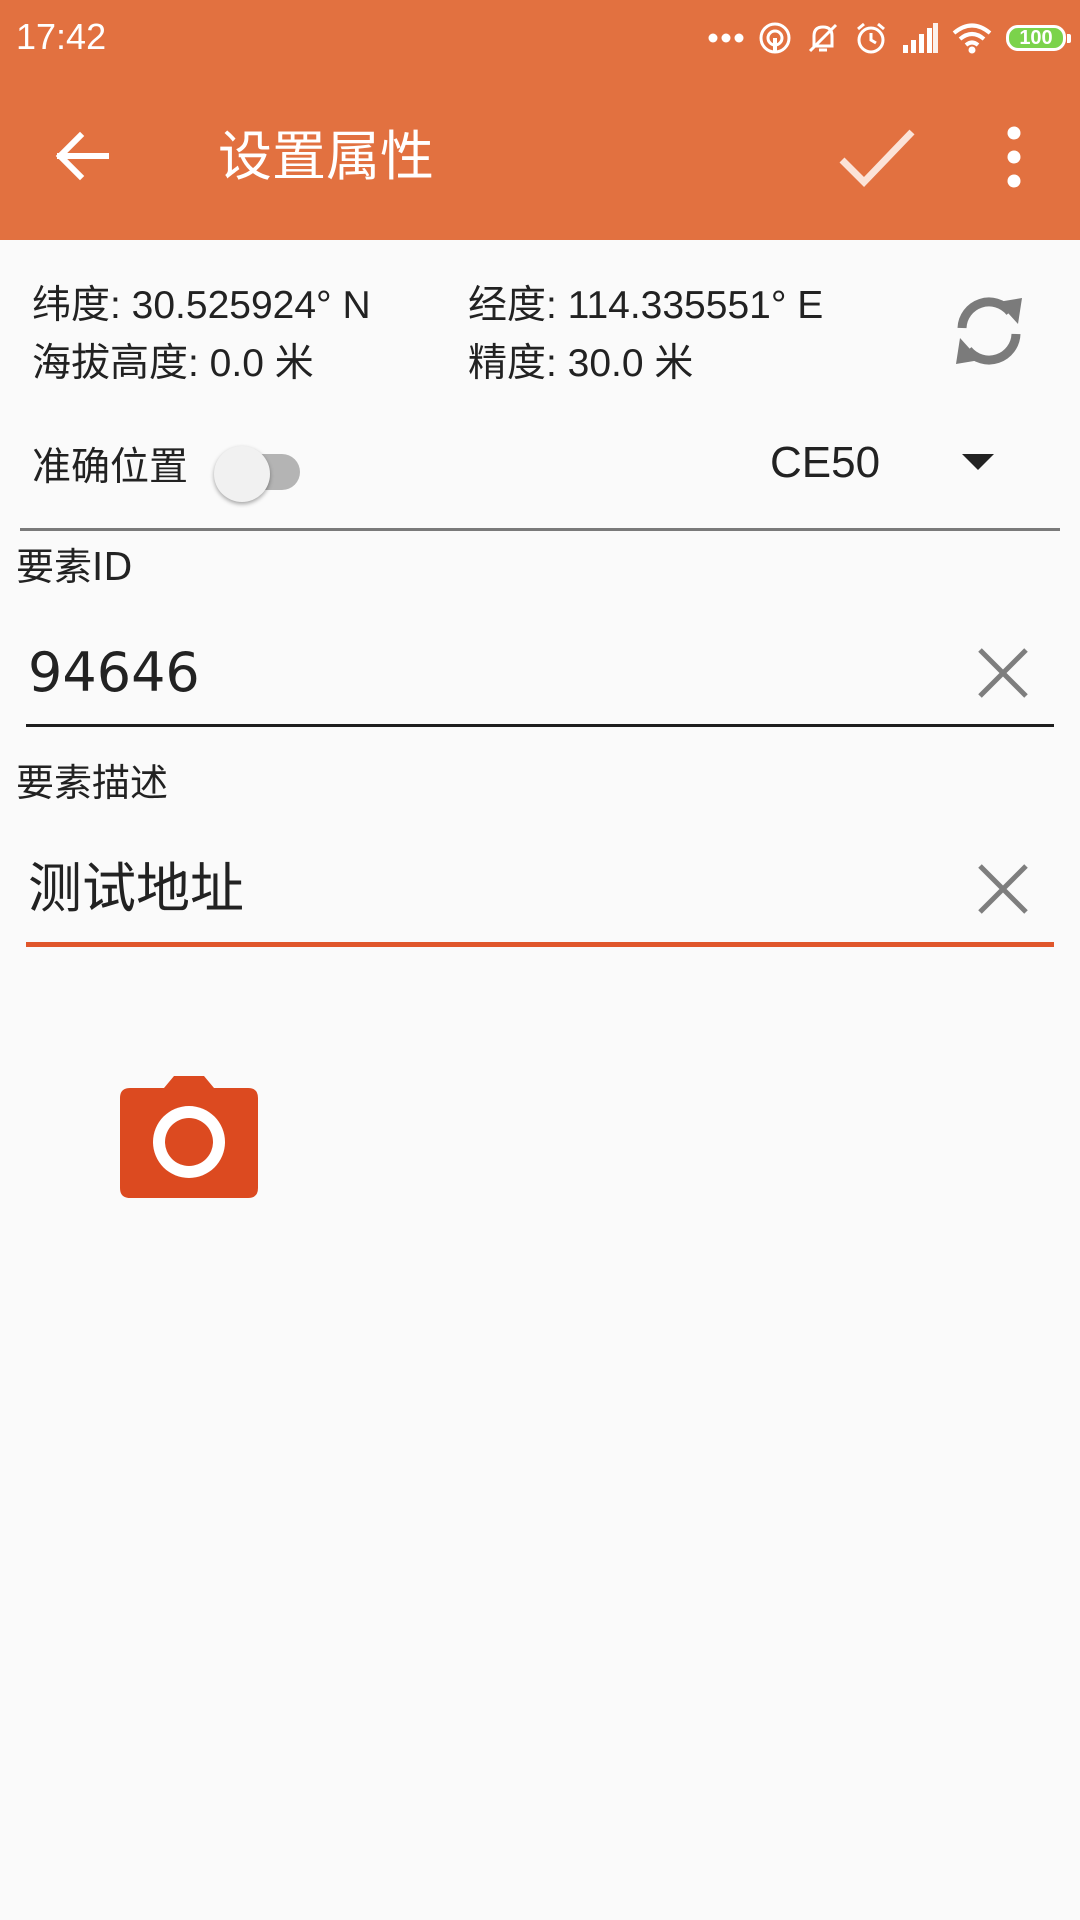  I want to click on altitude-text: 海拔高度: 0.0 米, so click(173, 363).